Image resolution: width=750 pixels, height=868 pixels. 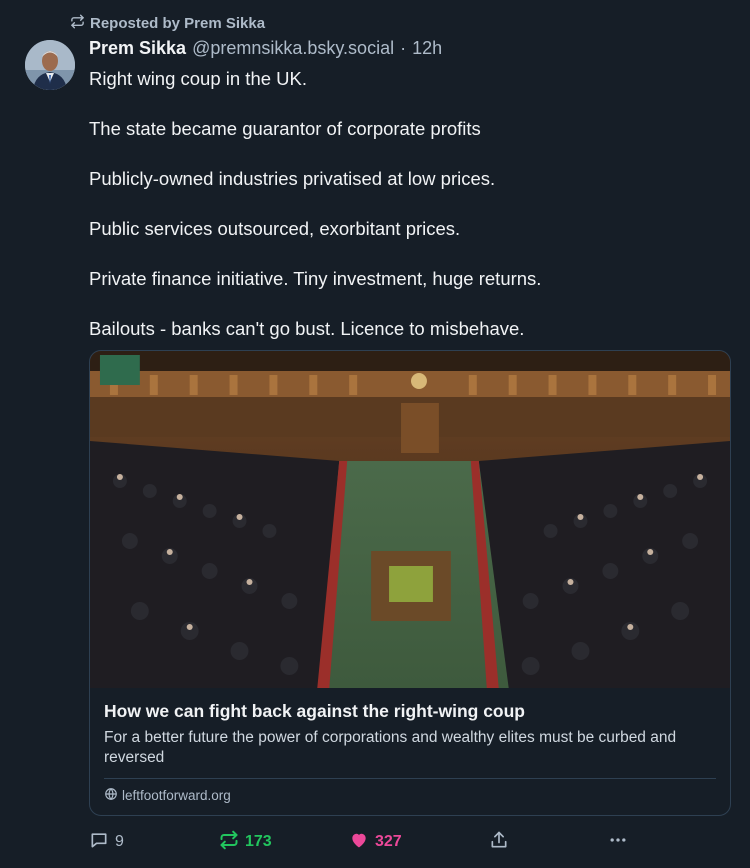 I want to click on repost-button: 173, so click(x=245, y=842).